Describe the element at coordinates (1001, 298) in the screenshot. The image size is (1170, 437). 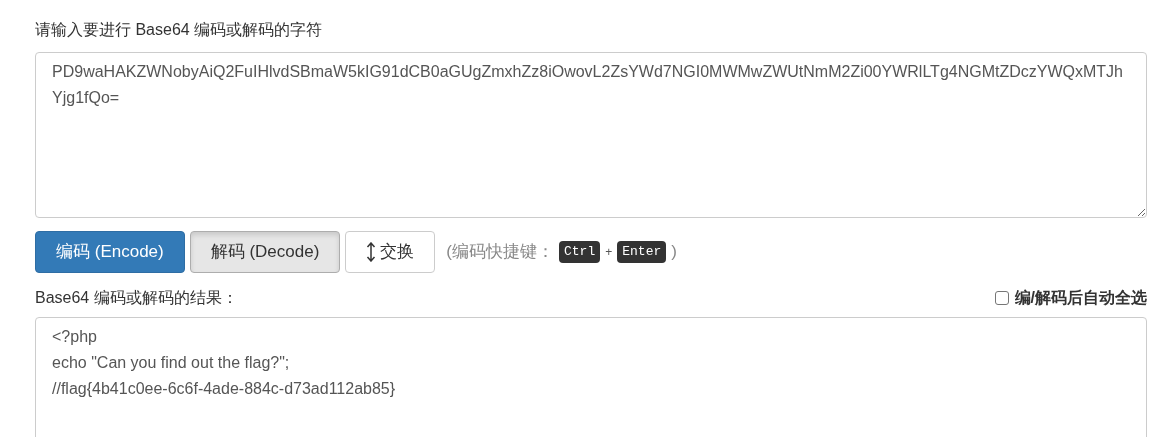
I see `checkbox` at that location.